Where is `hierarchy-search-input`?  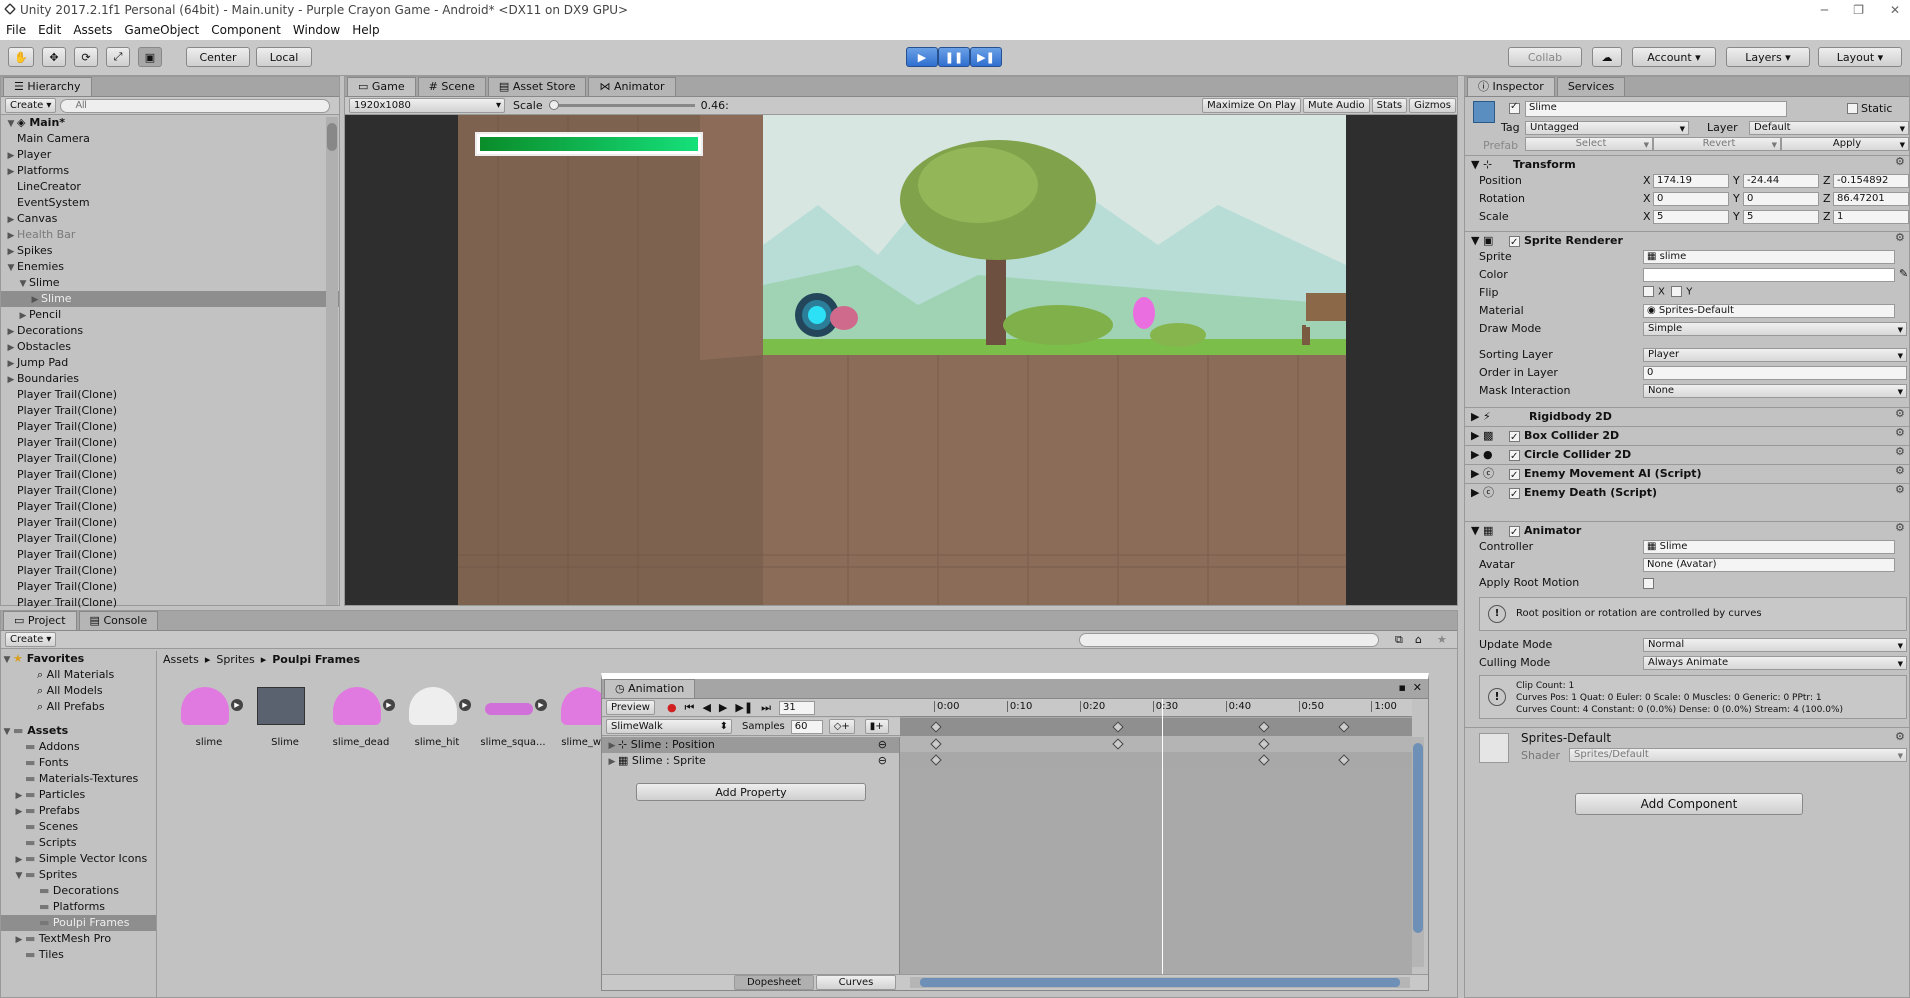 hierarchy-search-input is located at coordinates (195, 105).